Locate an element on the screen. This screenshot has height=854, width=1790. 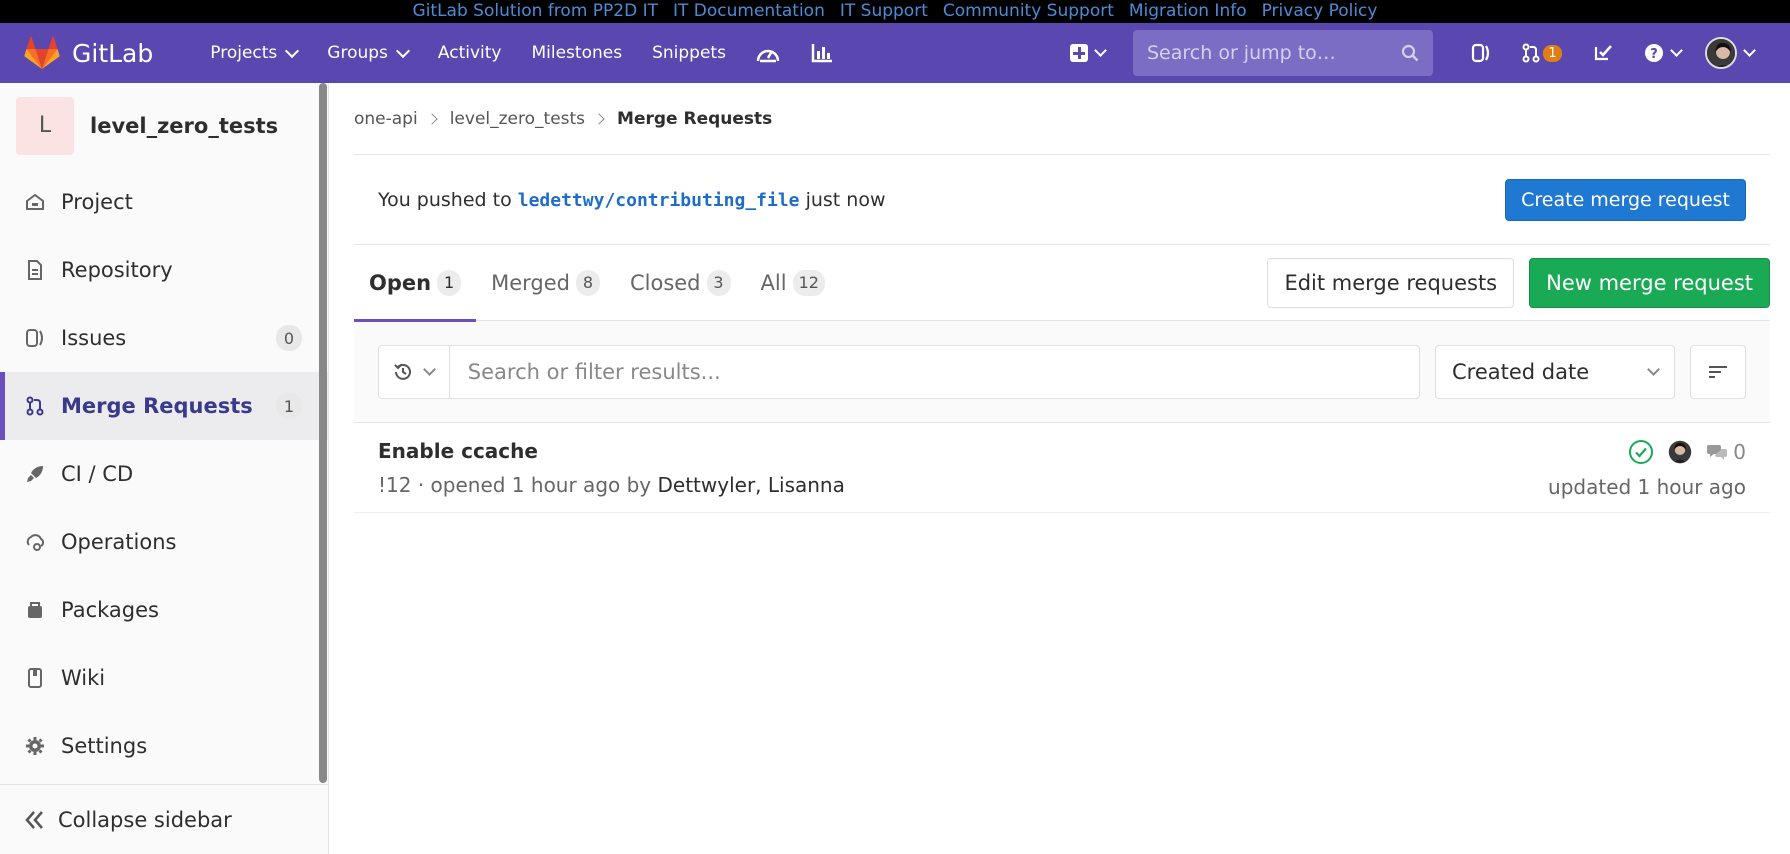
pipeline-passed-icon is located at coordinates (1641, 452).